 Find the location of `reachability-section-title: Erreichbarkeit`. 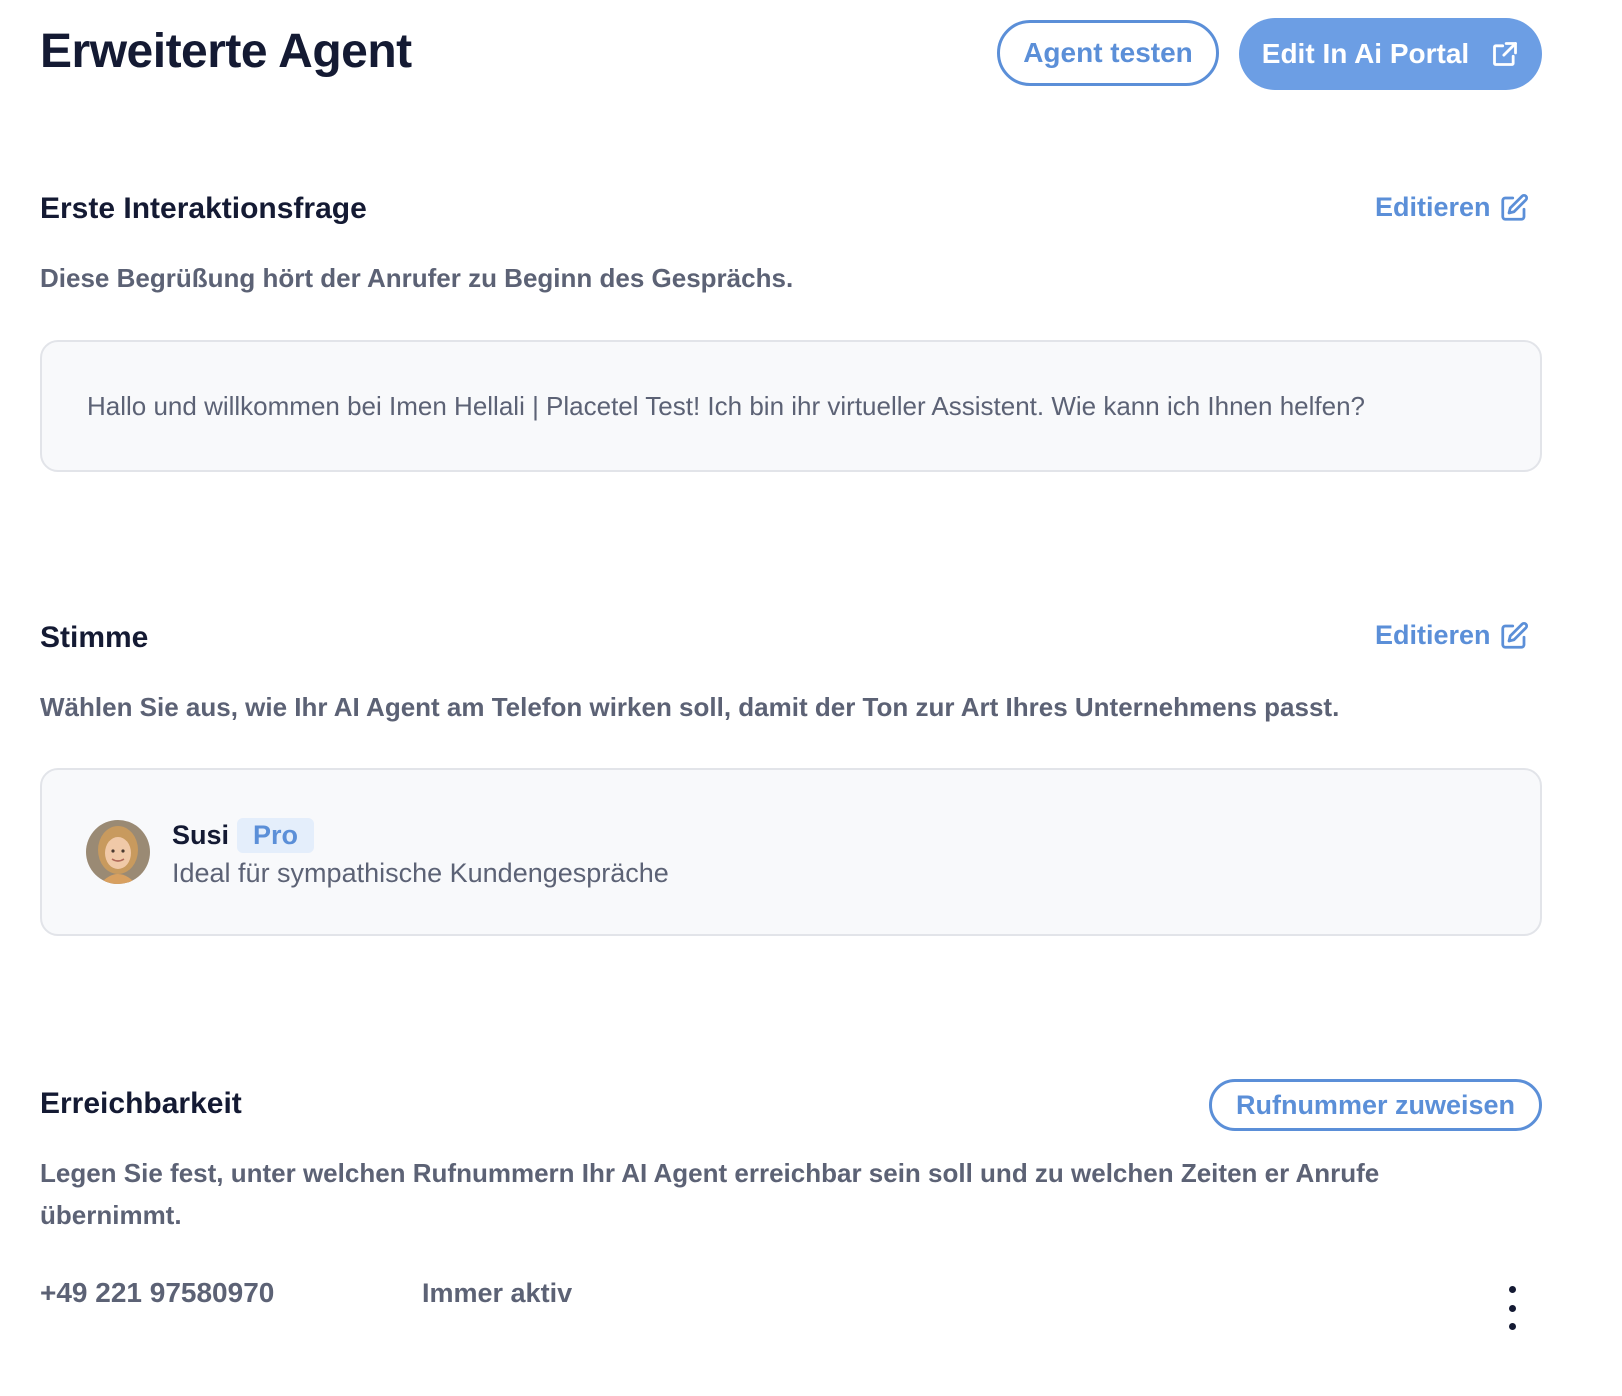

reachability-section-title: Erreichbarkeit is located at coordinates (141, 1103).